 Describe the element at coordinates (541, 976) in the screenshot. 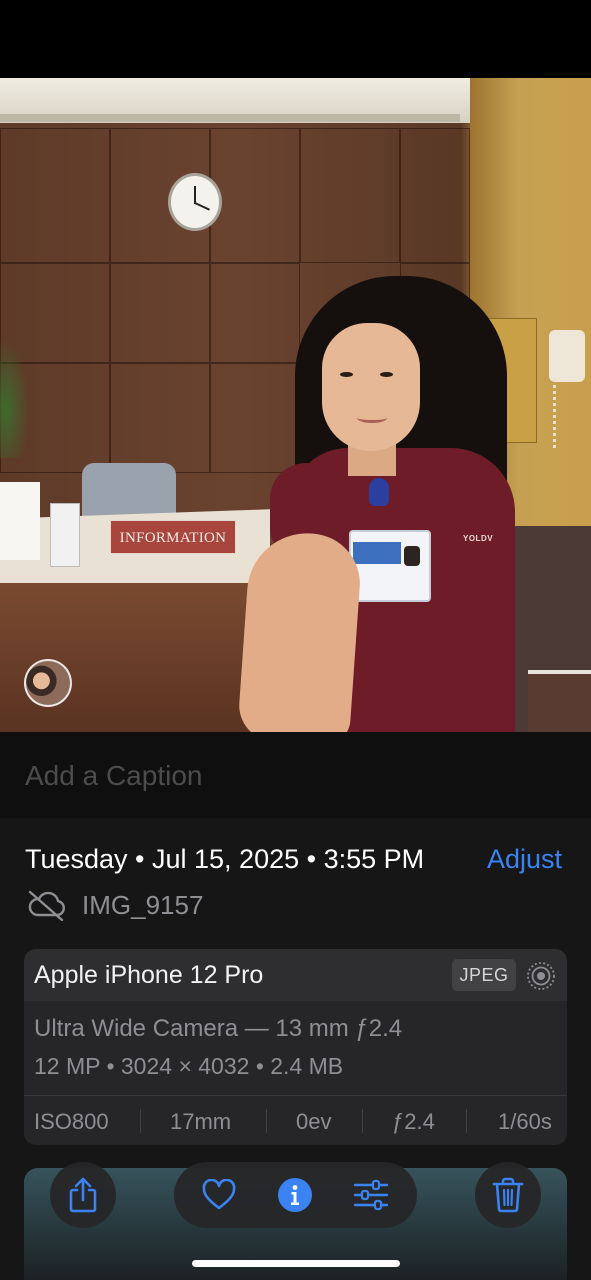

I see `live-photo-icon` at that location.